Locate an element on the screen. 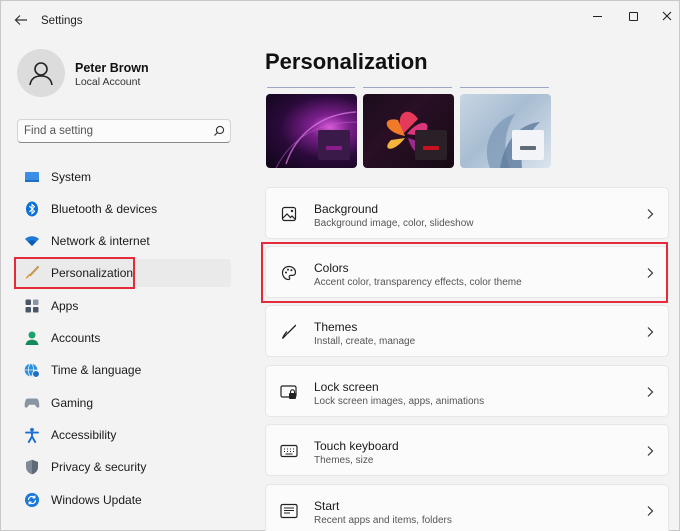  card-title: Colors is located at coordinates (331, 268).